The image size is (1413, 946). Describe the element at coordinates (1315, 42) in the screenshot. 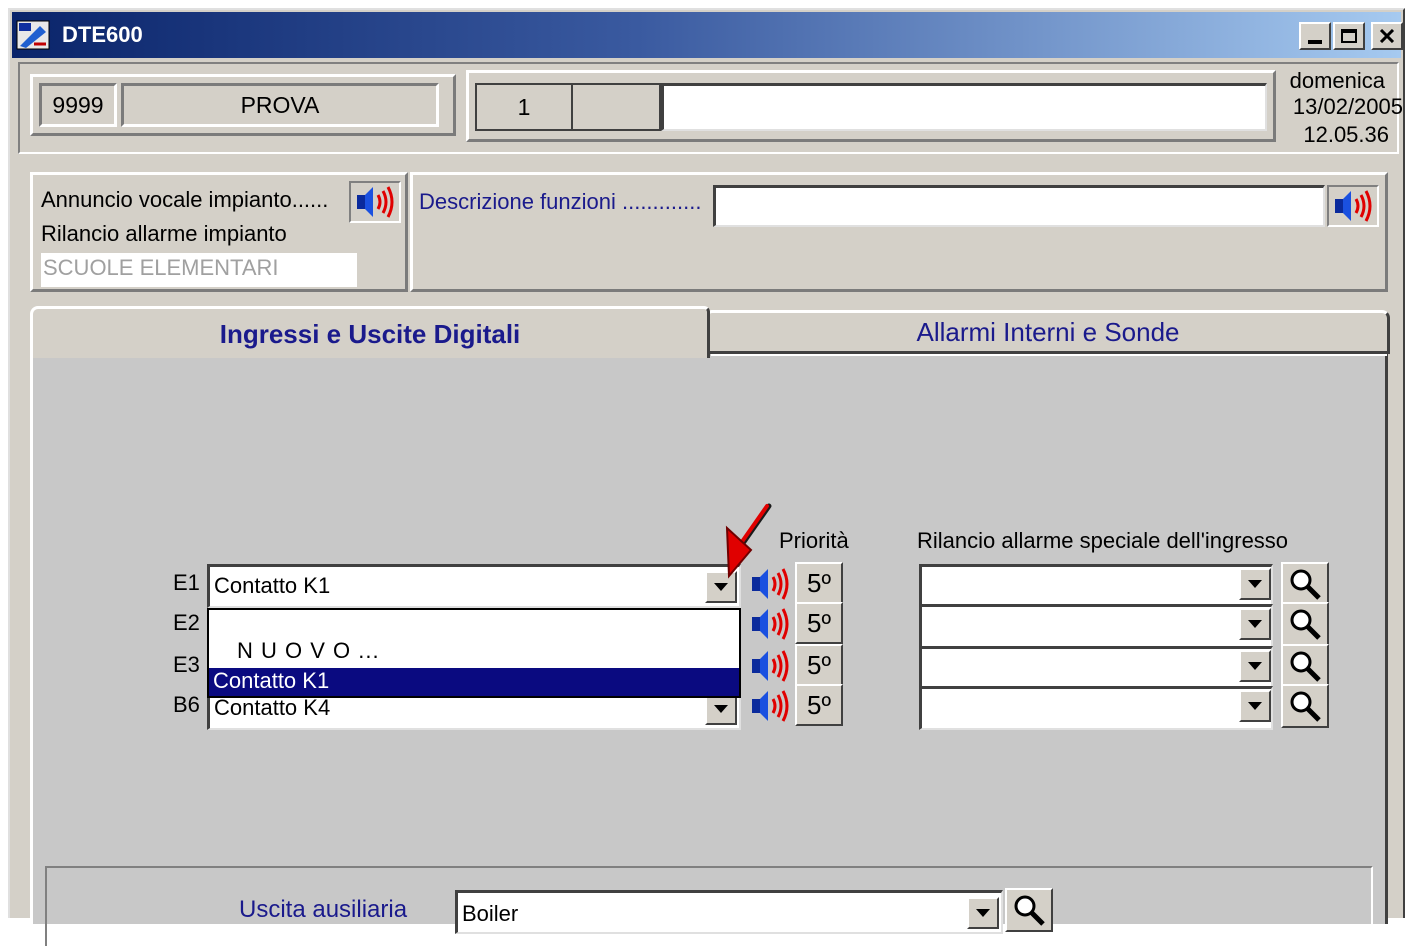

I see `minimize-icon` at that location.